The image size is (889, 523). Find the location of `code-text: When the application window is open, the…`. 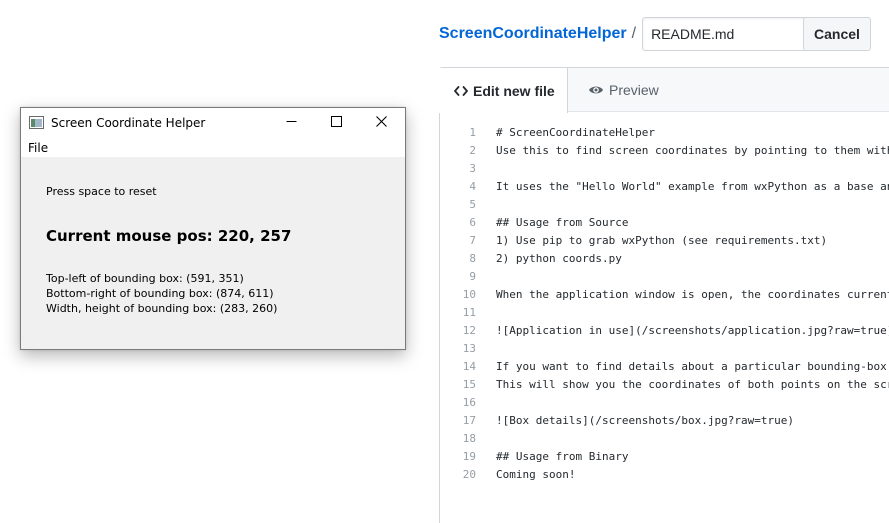

code-text: When the application window is open, the… is located at coordinates (692, 294).